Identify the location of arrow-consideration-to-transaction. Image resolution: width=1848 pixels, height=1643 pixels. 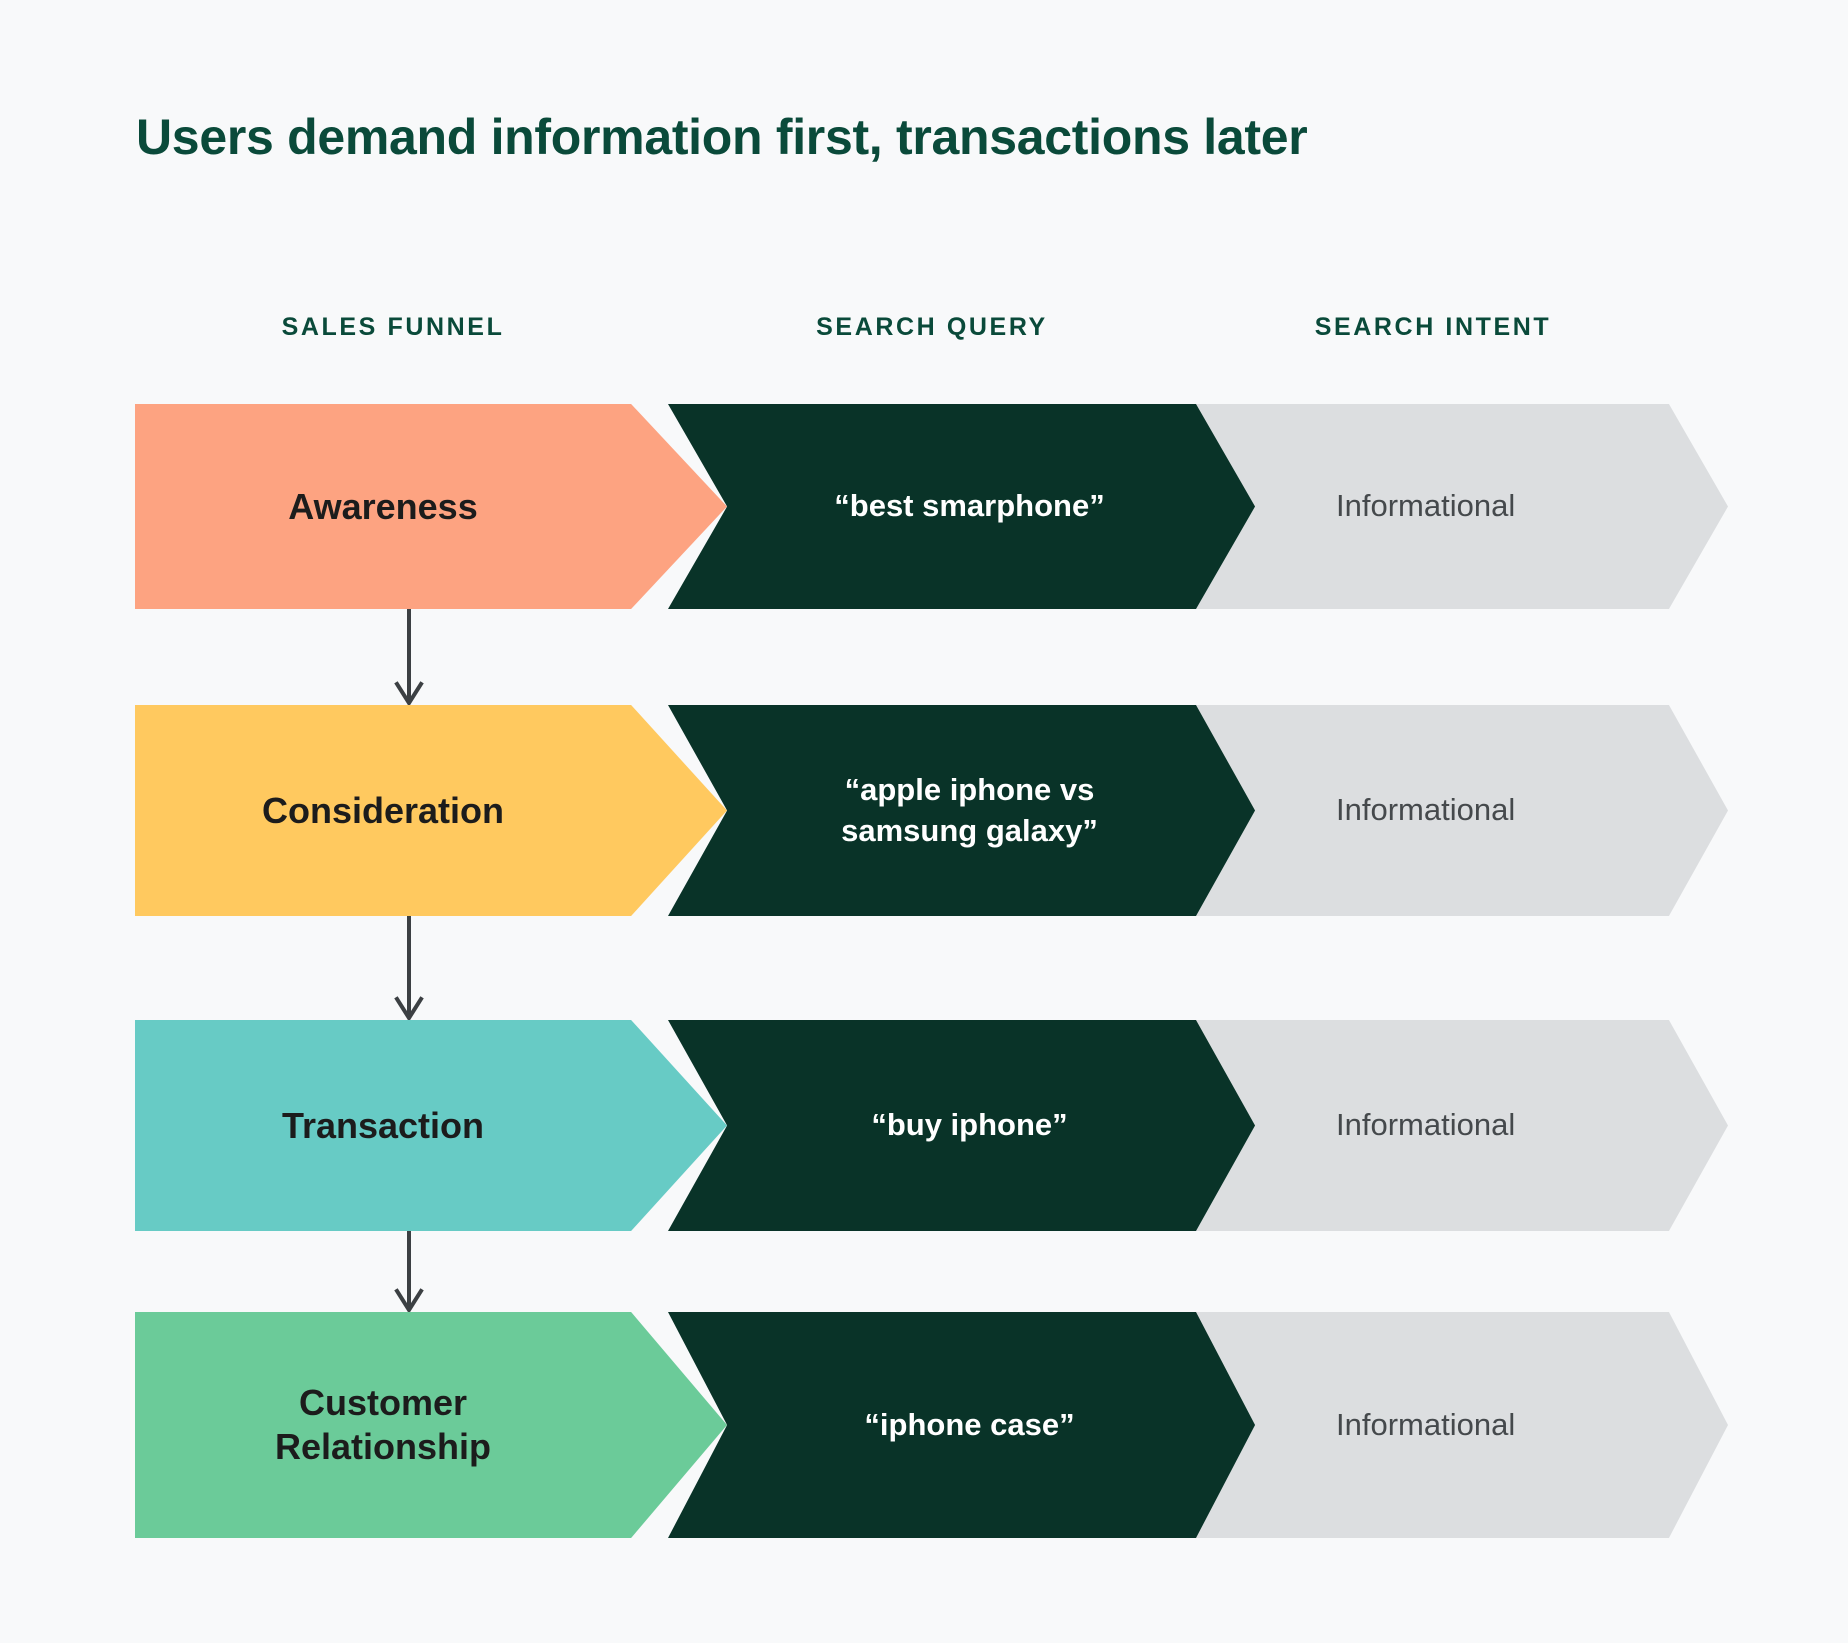
(409, 968).